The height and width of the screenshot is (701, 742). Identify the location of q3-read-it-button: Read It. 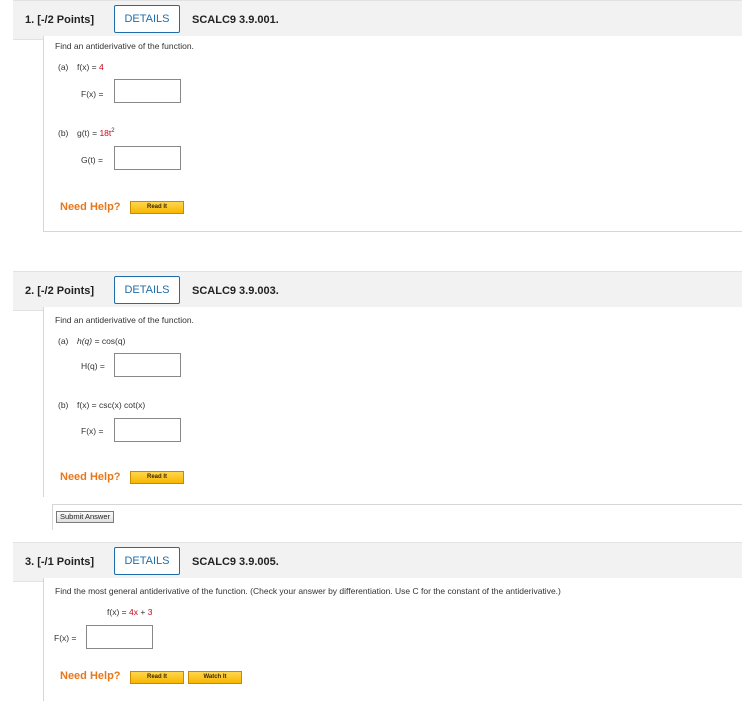
(157, 677).